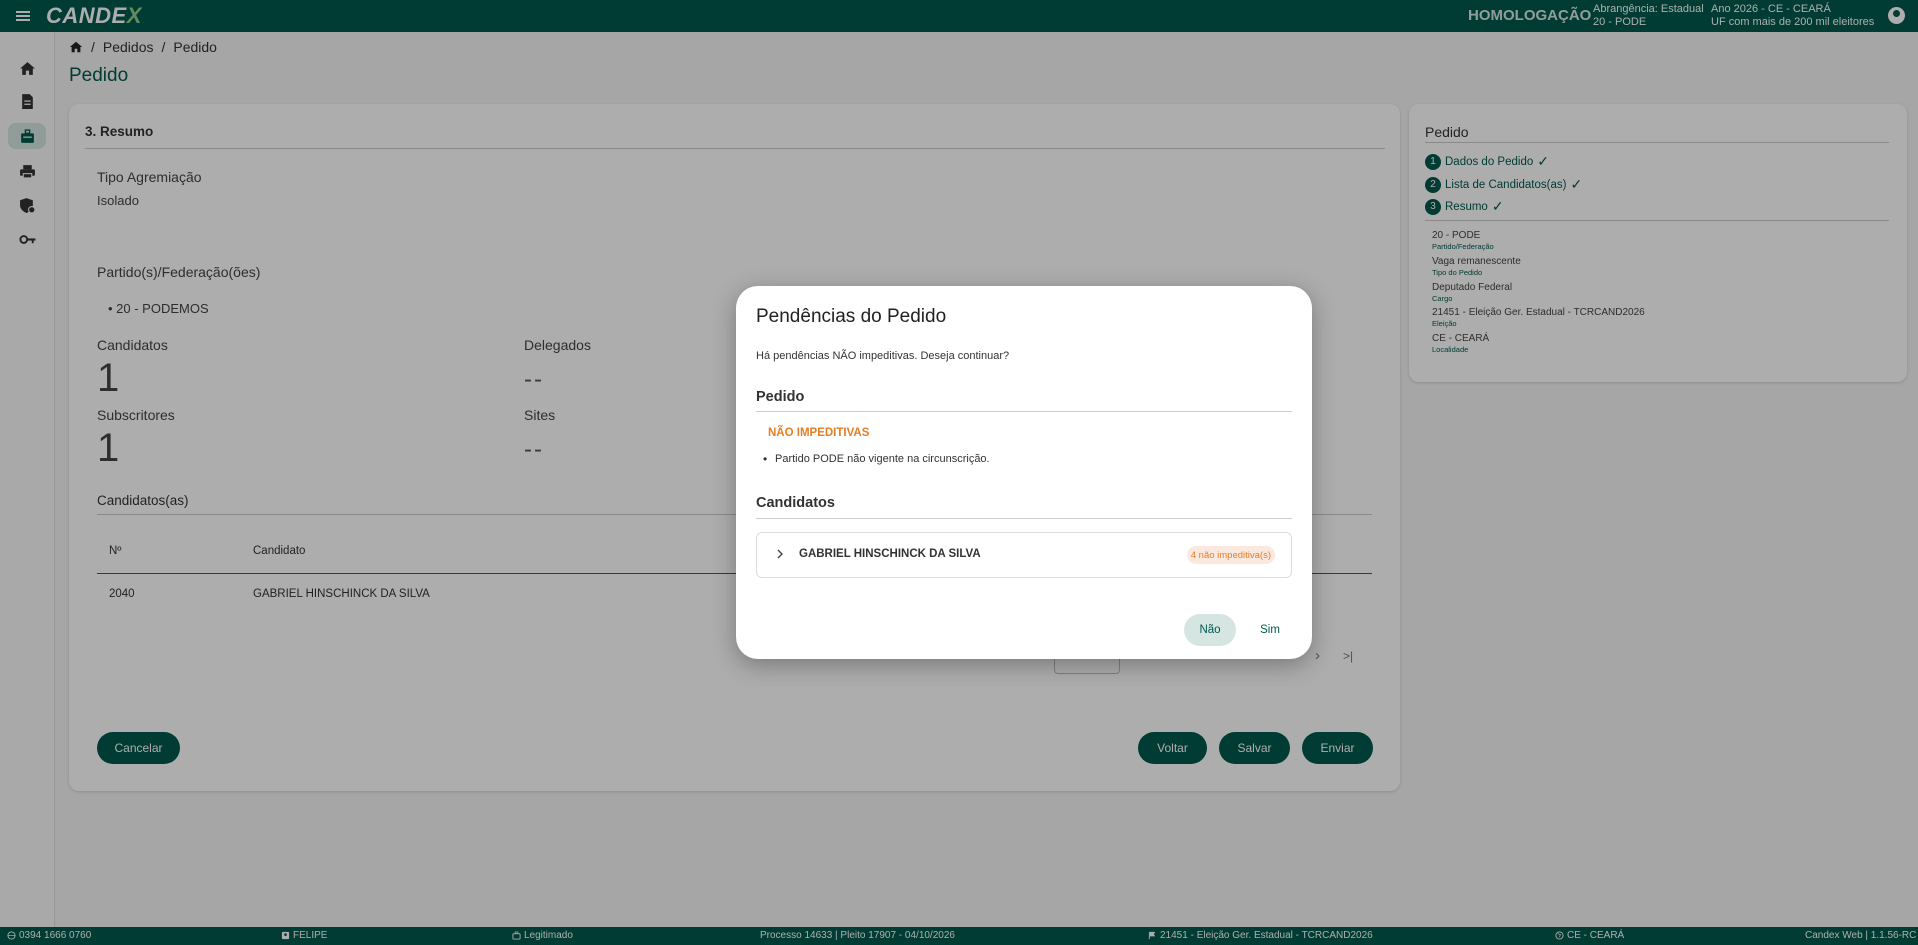 Image resolution: width=1918 pixels, height=945 pixels. I want to click on pending-count-badge: 4 não impeditiva(s), so click(1230, 555).